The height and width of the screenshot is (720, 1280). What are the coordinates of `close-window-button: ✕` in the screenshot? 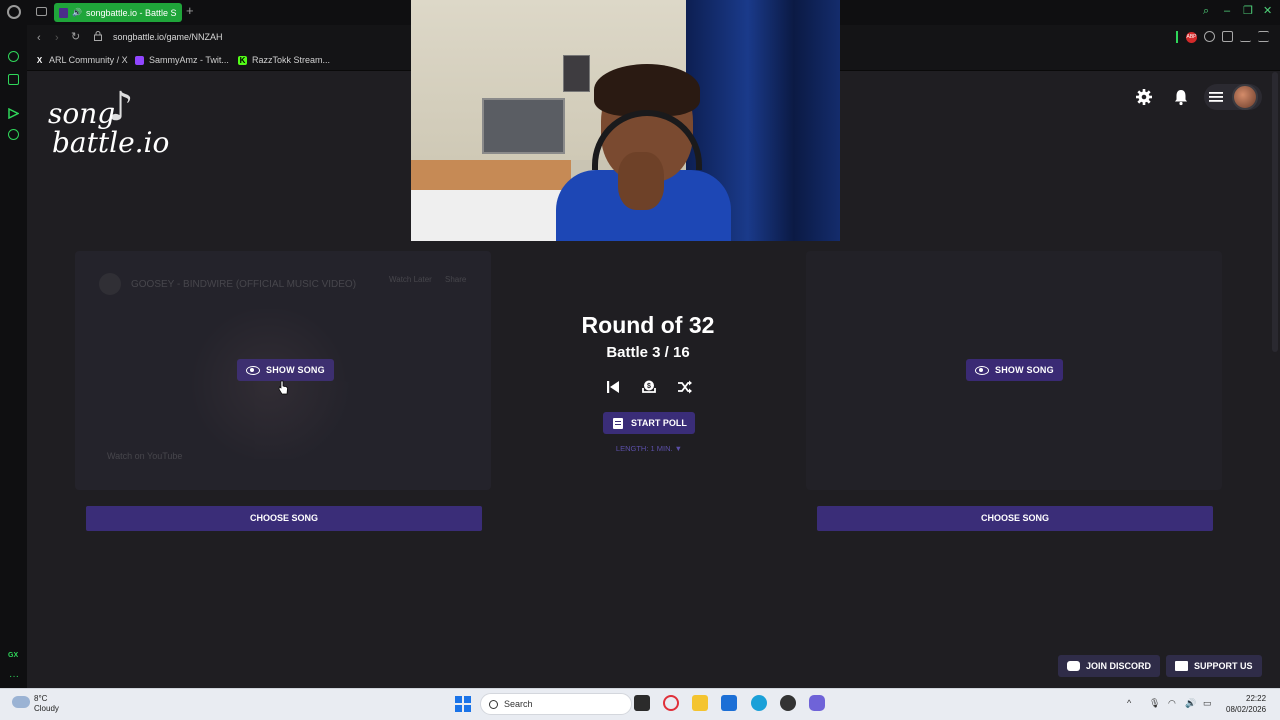 It's located at (1267, 11).